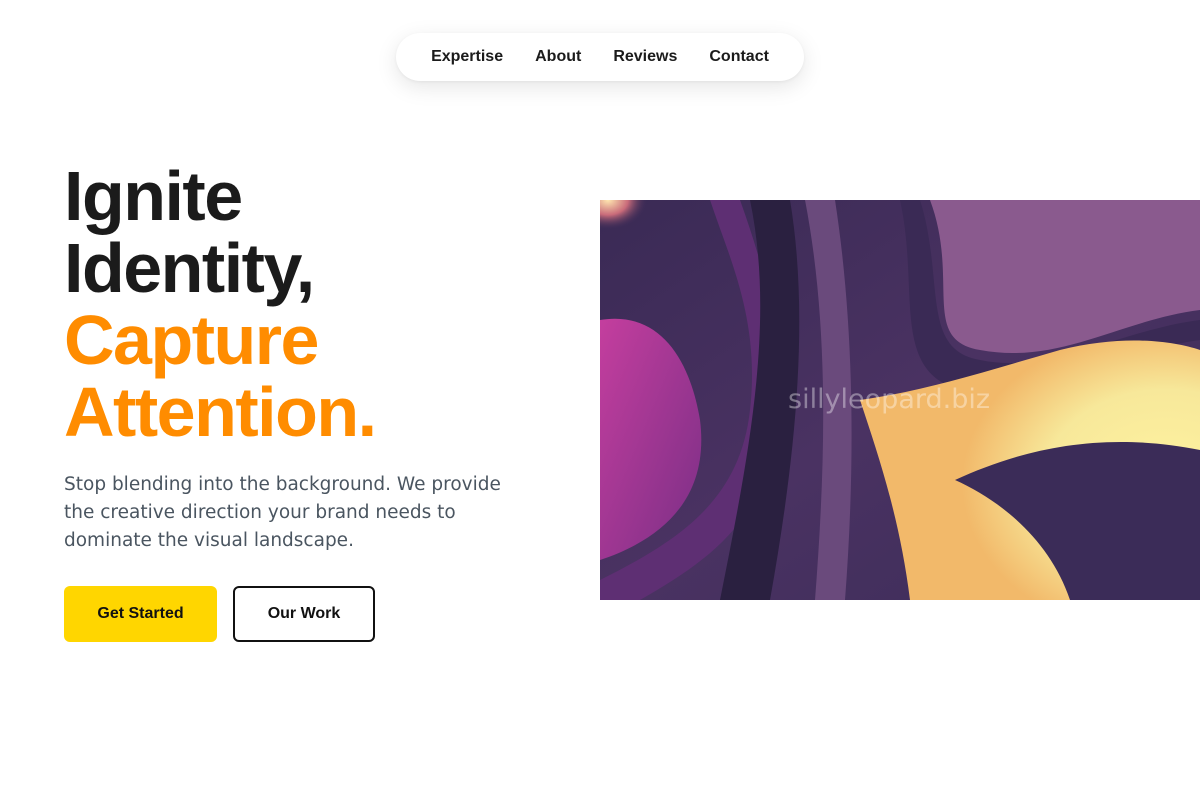 The width and height of the screenshot is (1200, 800). What do you see at coordinates (140, 614) in the screenshot?
I see `get-started-button: Get Started` at bounding box center [140, 614].